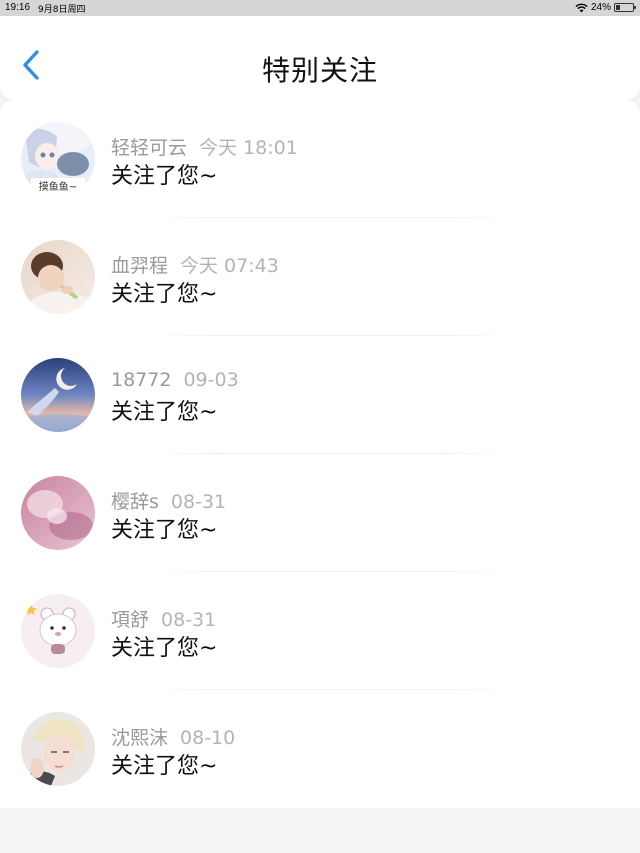 Image resolution: width=640 pixels, height=853 pixels. Describe the element at coordinates (139, 738) in the screenshot. I see `user-name: 沈熙沫` at that location.